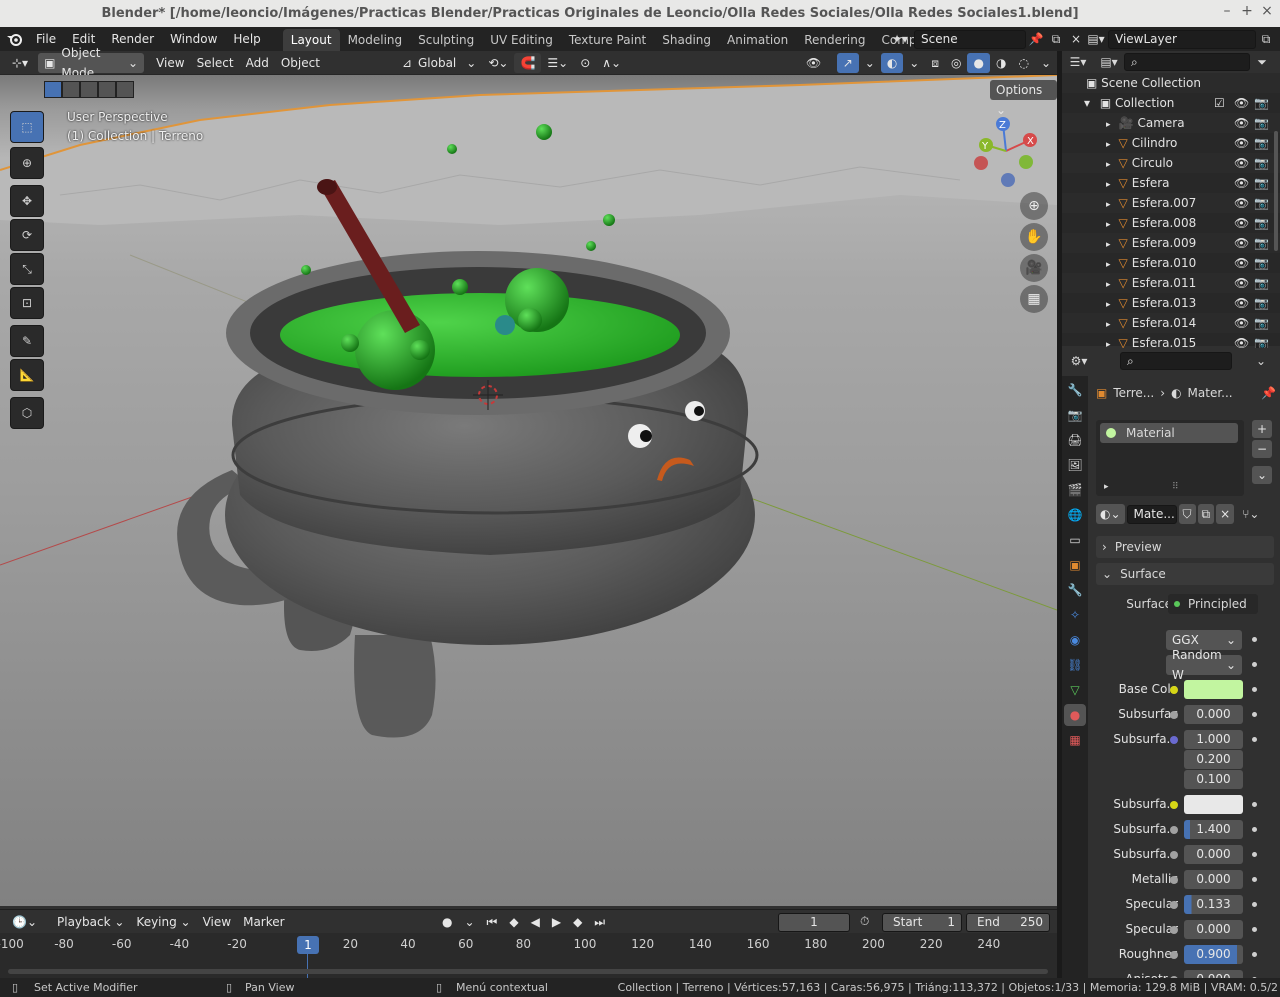  I want to click on editor-type-icon: ⊹▾, so click(20, 63).